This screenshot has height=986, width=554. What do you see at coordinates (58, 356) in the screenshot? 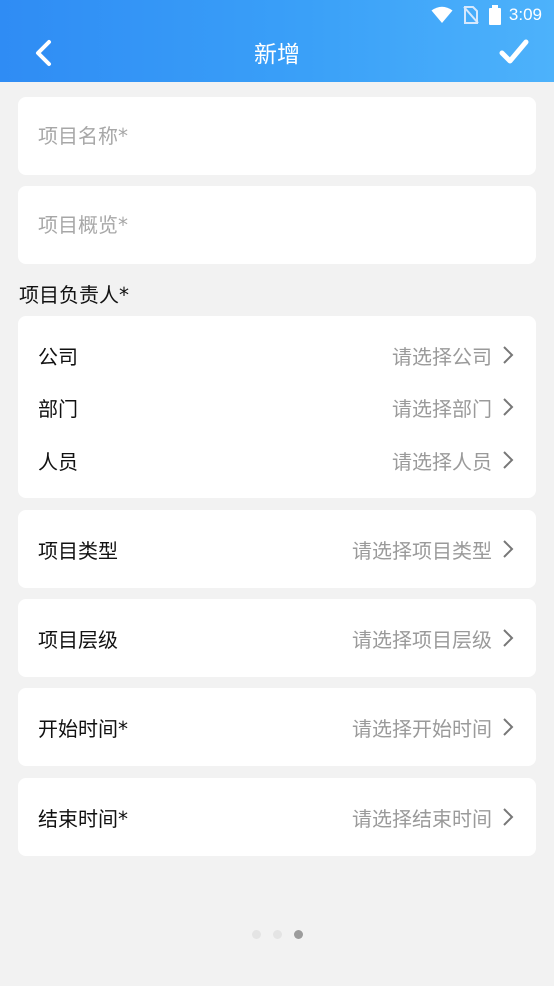
I see `company-label: 公司` at bounding box center [58, 356].